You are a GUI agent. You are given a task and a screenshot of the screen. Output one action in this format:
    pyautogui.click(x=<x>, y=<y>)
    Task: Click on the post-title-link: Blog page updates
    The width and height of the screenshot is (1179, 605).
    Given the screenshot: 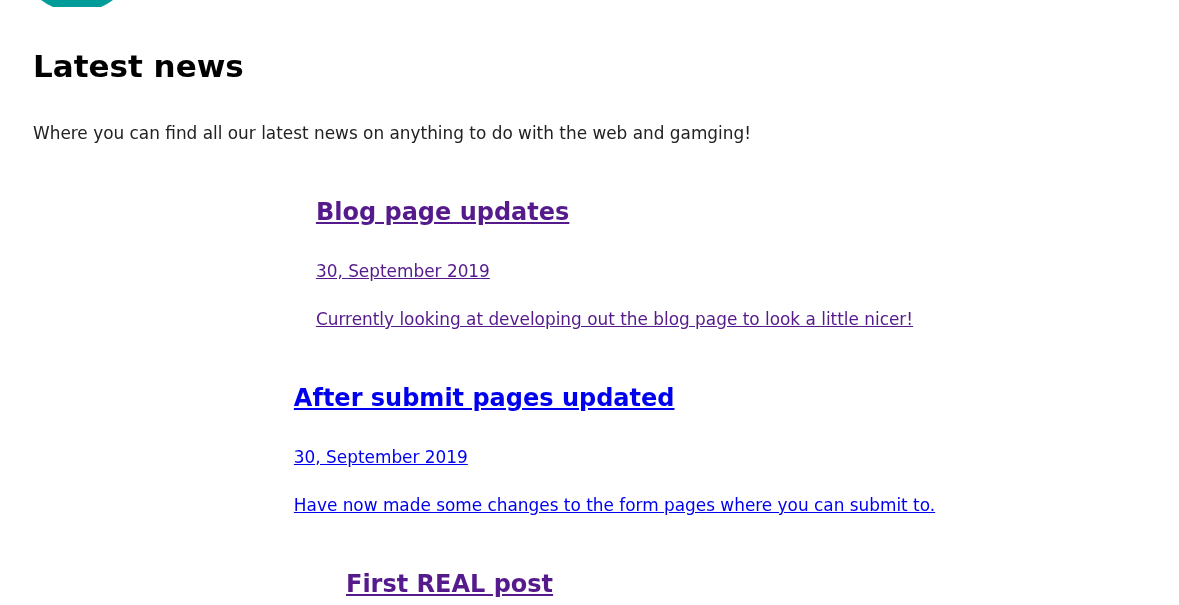 What is the action you would take?
    pyautogui.click(x=442, y=212)
    